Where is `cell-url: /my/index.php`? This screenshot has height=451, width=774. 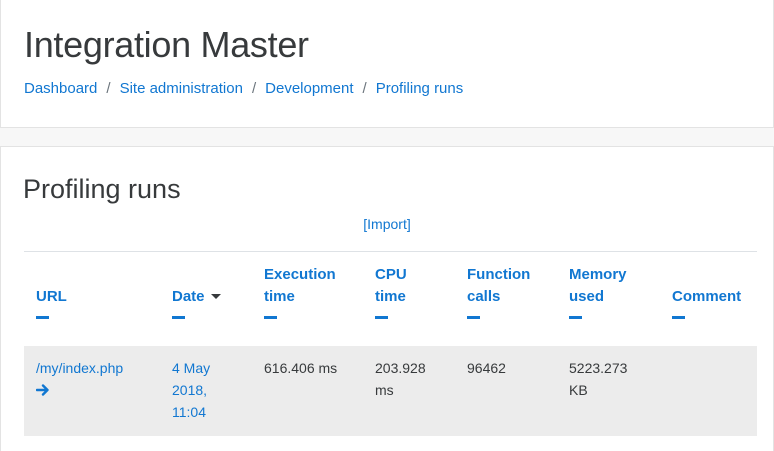
cell-url: /my/index.php is located at coordinates (96, 377).